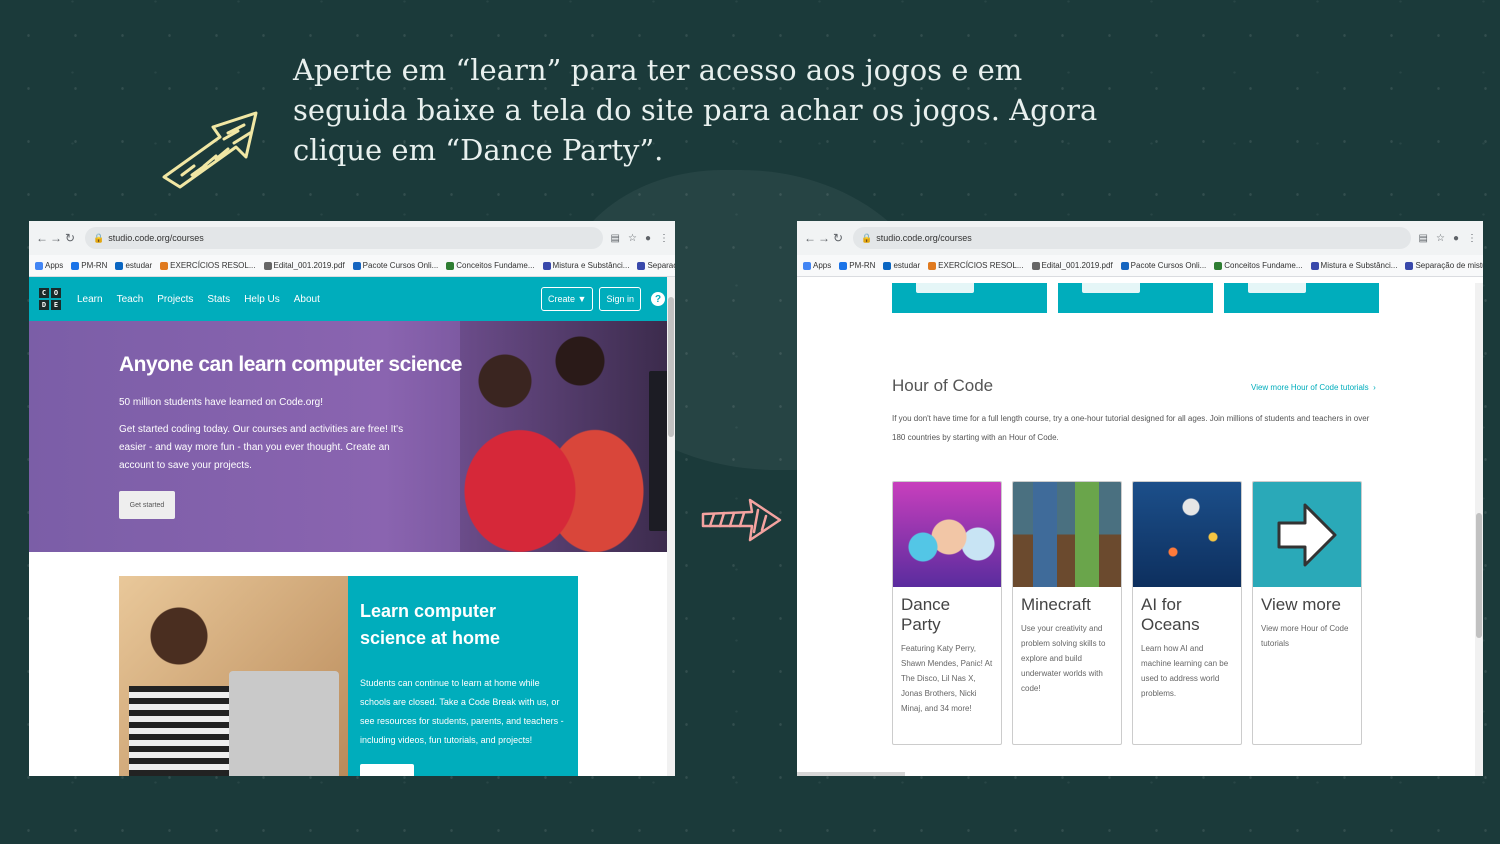 This screenshot has width=1500, height=844. Describe the element at coordinates (567, 299) in the screenshot. I see `create-button: Create ▼` at that location.